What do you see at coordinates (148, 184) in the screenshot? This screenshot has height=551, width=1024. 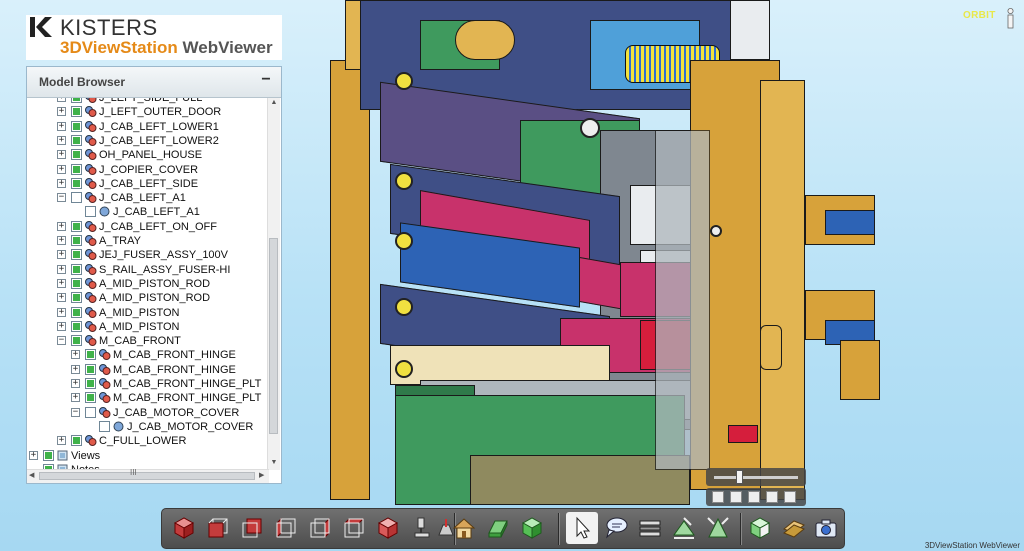 I see `tree-item: + J_CAB_LEFT_SIDE` at bounding box center [148, 184].